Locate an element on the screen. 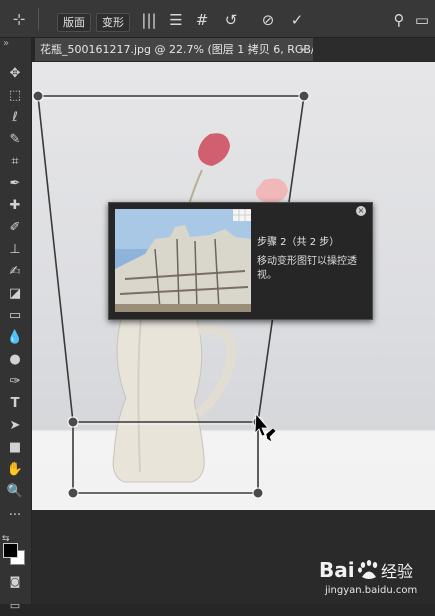 This screenshot has width=435, height=616. more-tools-icon: ··· is located at coordinates (15, 516).